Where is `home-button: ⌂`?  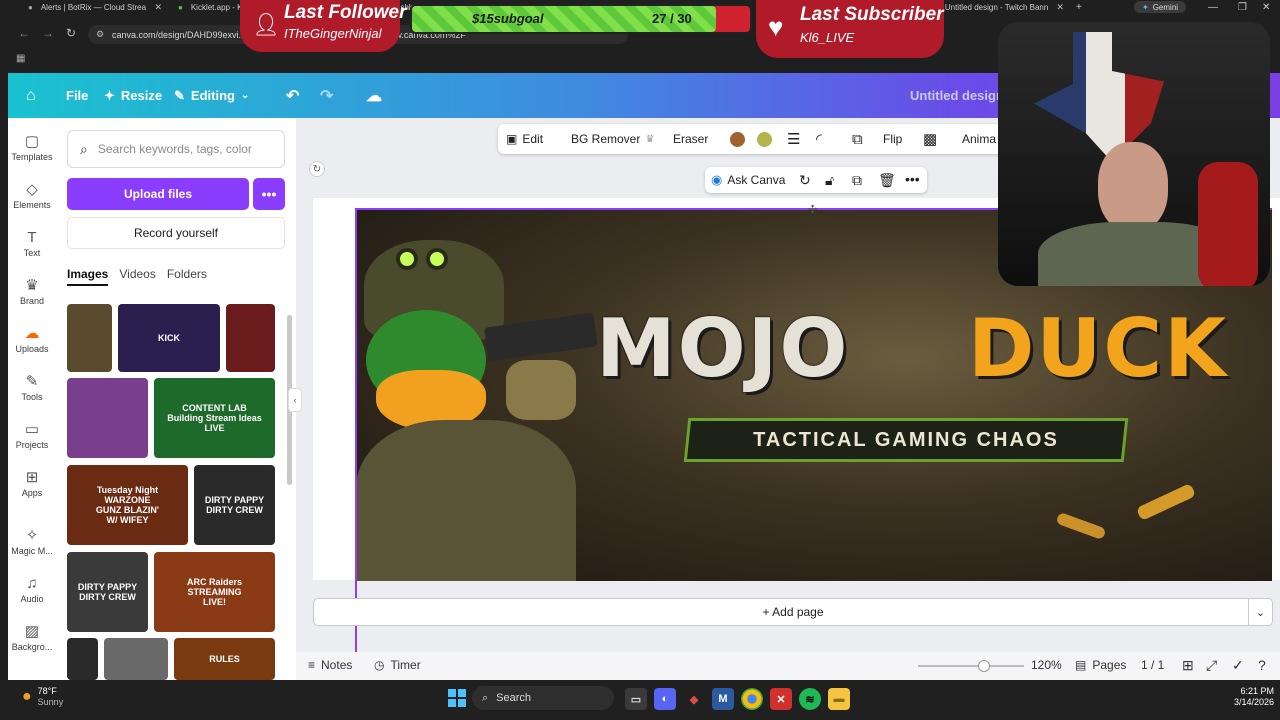
home-button: ⌂ is located at coordinates (31, 95).